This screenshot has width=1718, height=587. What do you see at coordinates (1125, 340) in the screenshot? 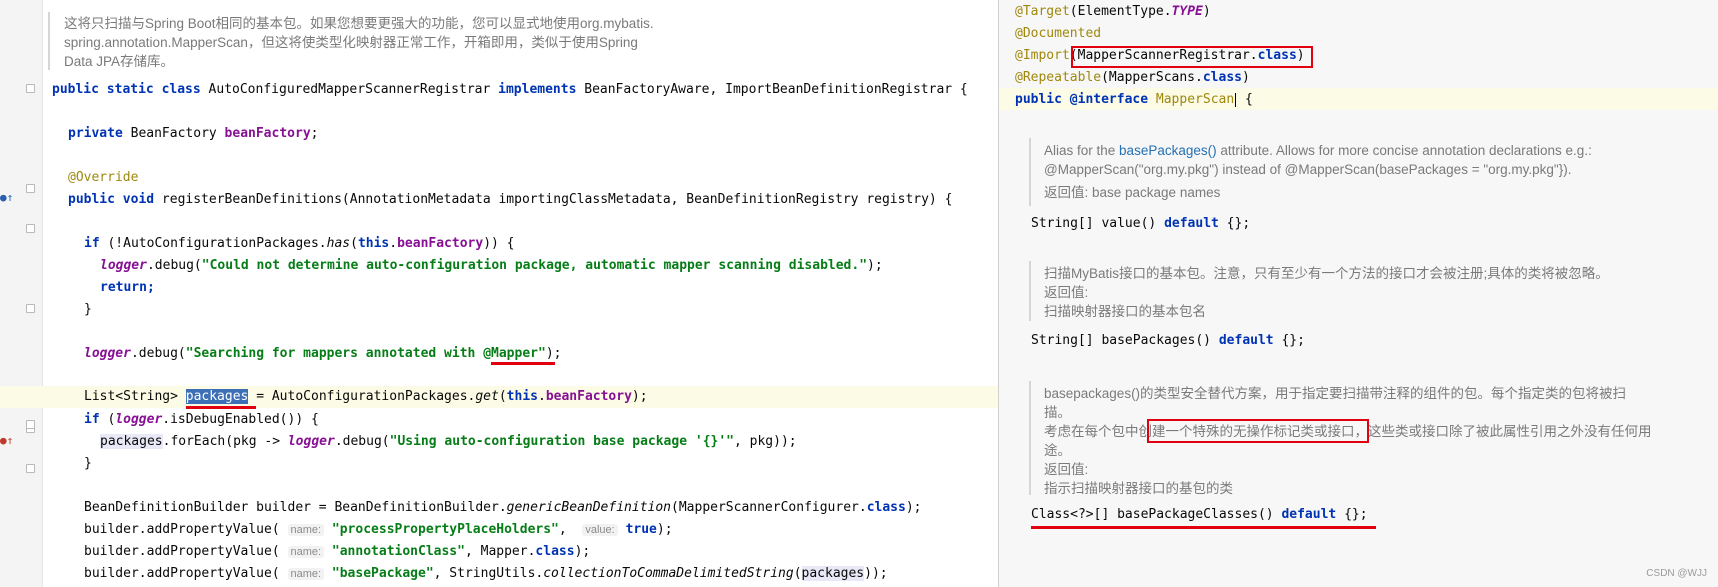
I see `code-text: String[] basePackages()` at bounding box center [1125, 340].